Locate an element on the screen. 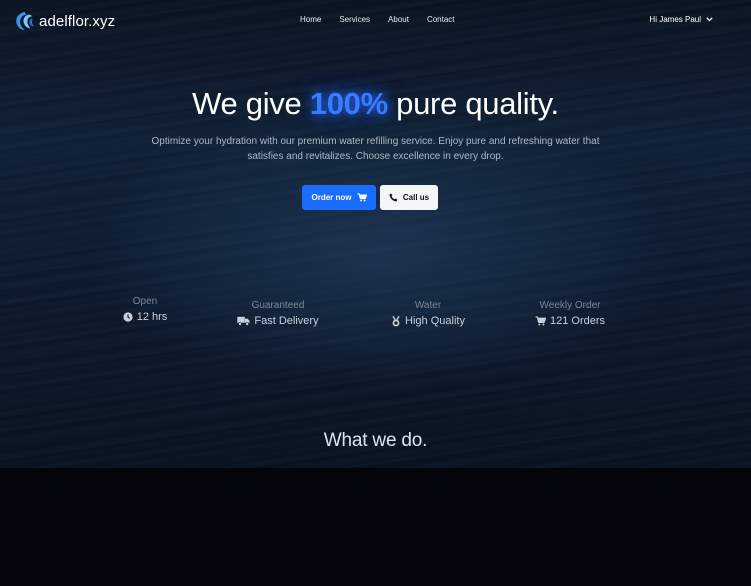 This screenshot has width=751, height=586. brand-name: adelflor.xyz is located at coordinates (77, 21).